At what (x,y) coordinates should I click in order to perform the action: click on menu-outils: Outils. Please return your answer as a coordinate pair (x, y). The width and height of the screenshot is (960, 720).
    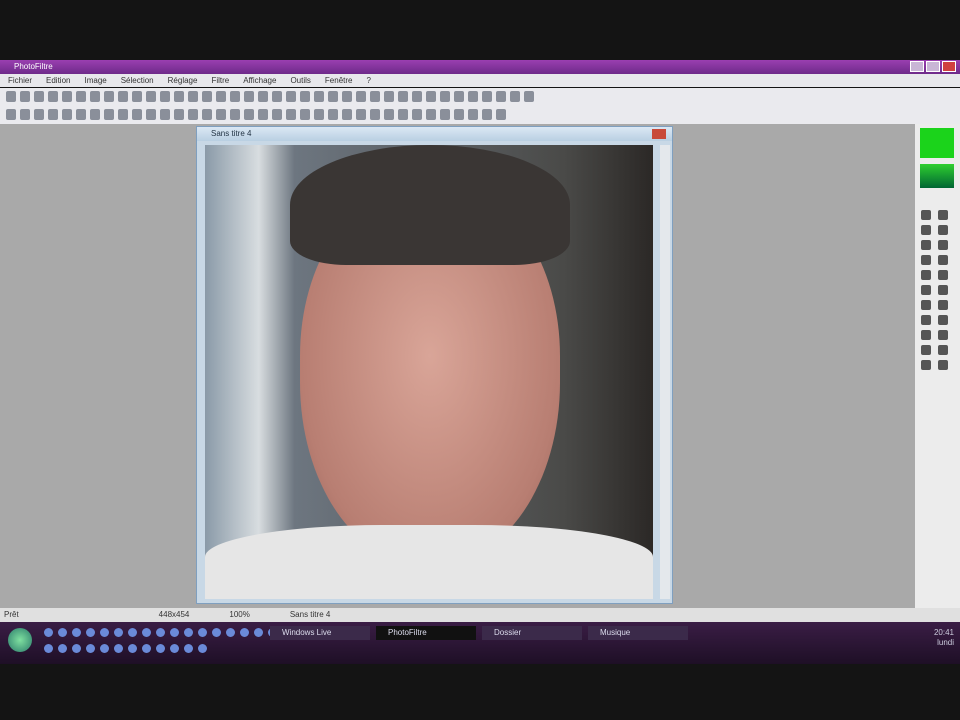
    Looking at the image, I should click on (300, 80).